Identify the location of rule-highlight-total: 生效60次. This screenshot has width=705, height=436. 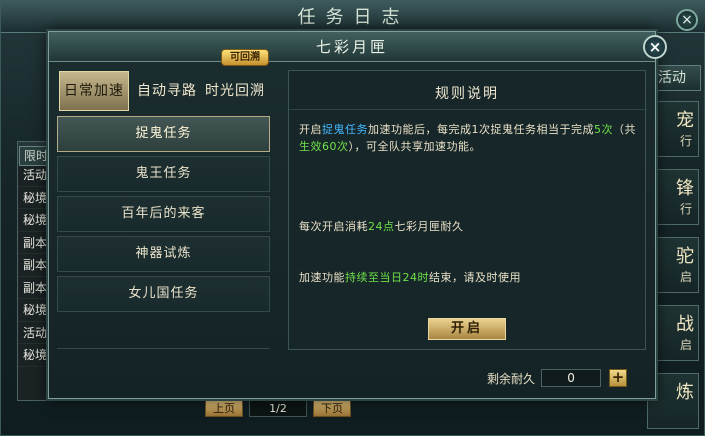
(324, 146).